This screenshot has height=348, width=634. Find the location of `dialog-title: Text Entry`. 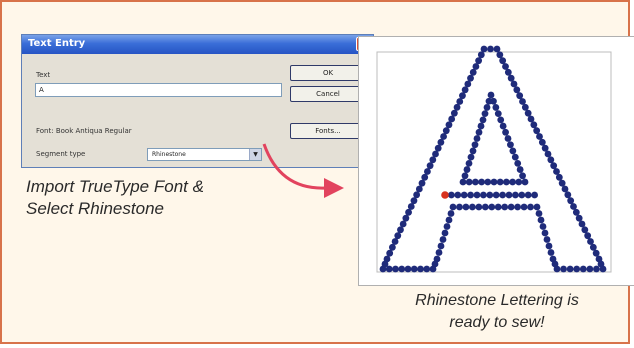

dialog-title: Text Entry is located at coordinates (57, 43).